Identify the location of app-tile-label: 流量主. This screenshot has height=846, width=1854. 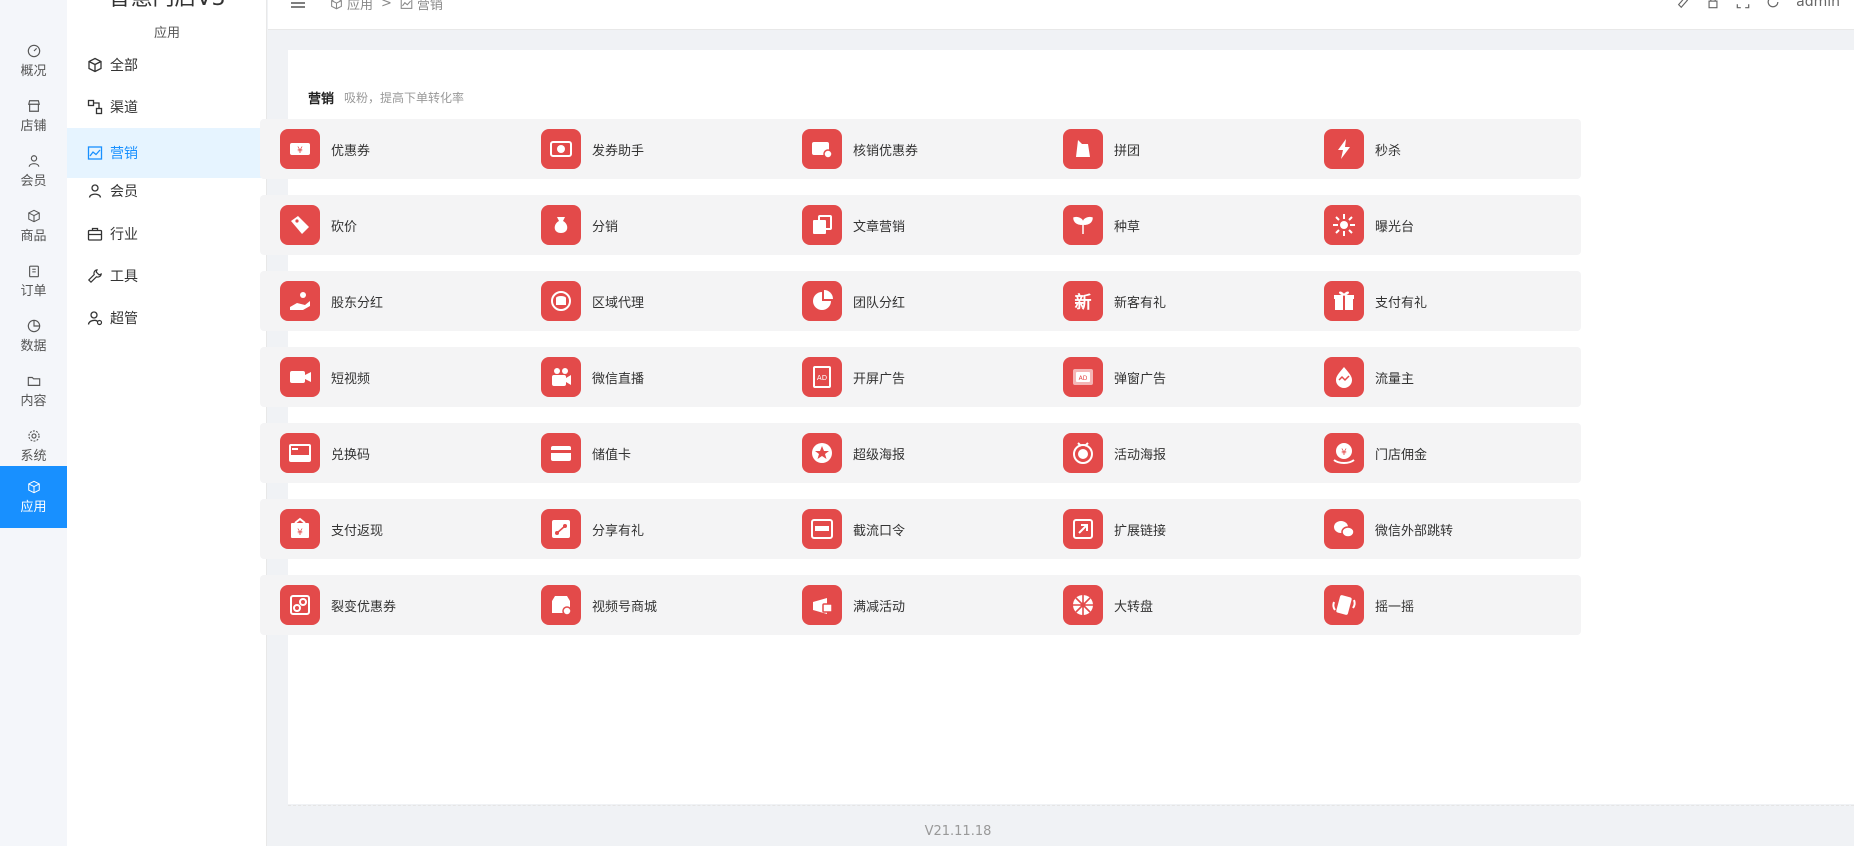
(1395, 379).